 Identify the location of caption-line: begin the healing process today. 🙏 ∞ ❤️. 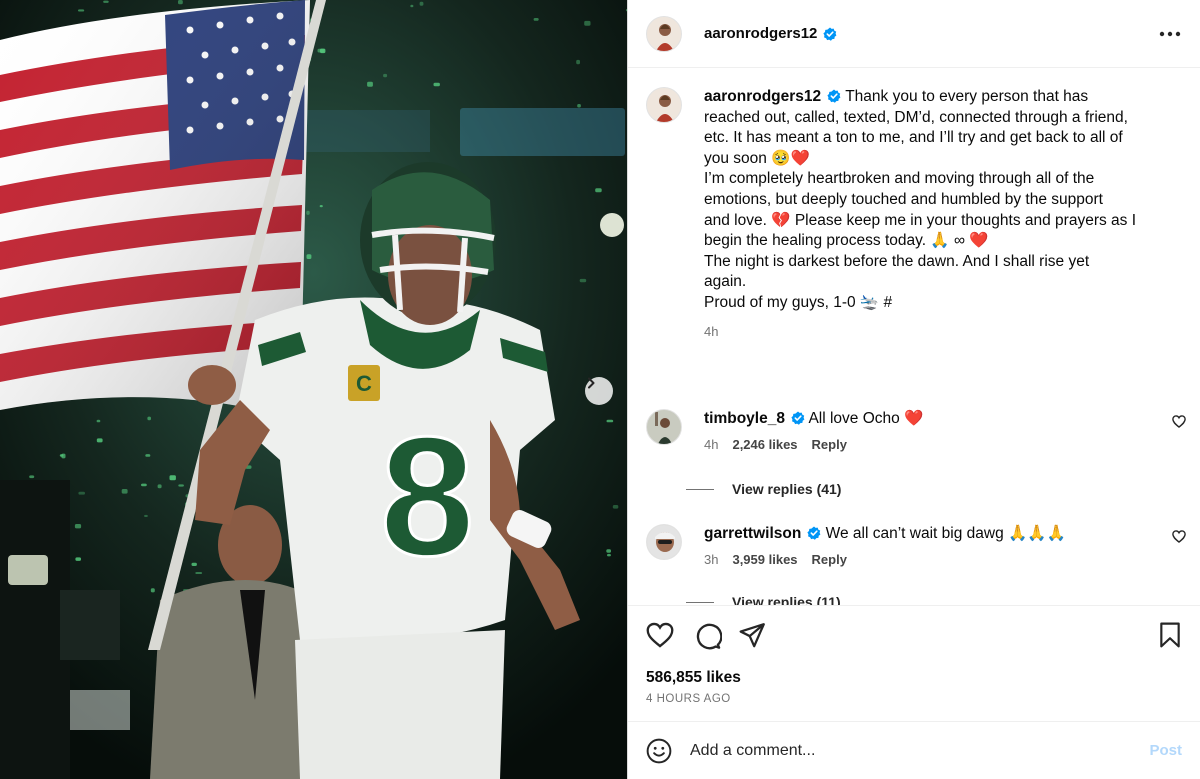
(846, 241).